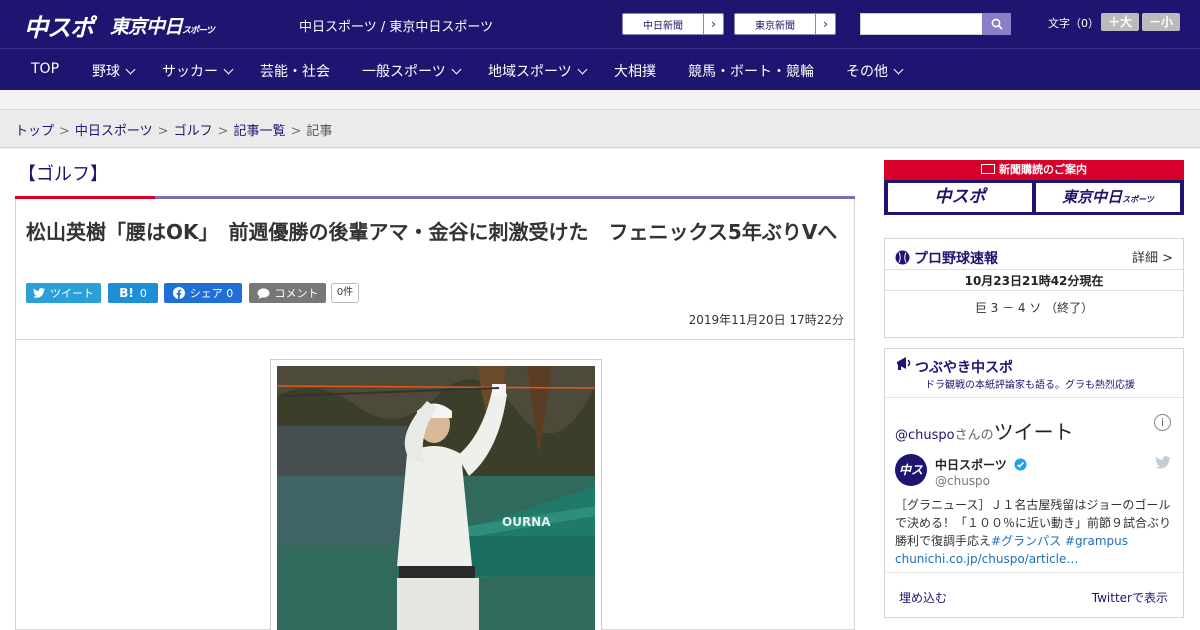  What do you see at coordinates (345, 293) in the screenshot?
I see `comment-count: 0件` at bounding box center [345, 293].